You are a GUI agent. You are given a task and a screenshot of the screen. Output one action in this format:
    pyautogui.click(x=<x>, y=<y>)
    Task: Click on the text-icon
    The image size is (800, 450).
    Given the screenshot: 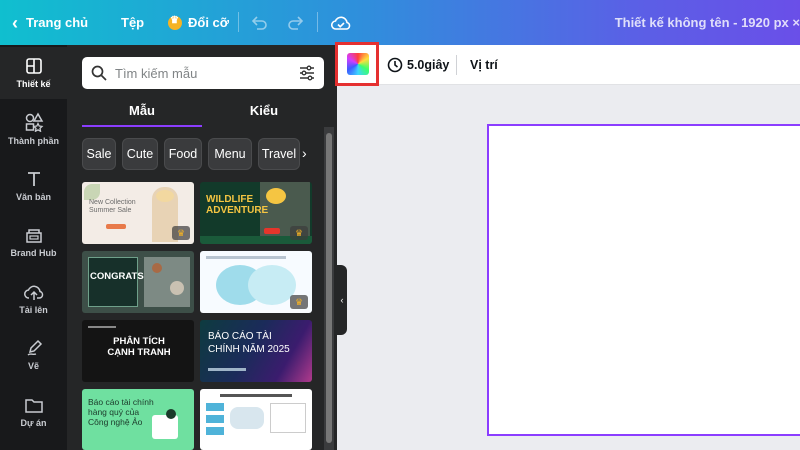 What is the action you would take?
    pyautogui.click(x=33, y=179)
    